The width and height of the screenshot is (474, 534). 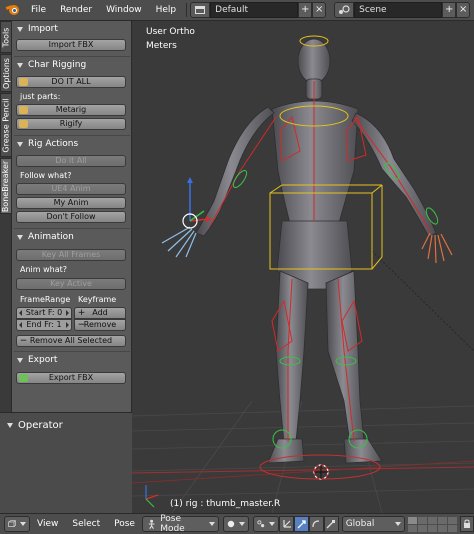 I want to click on viewport-header: View Select Pose Pose Mode Global, so click(x=237, y=523).